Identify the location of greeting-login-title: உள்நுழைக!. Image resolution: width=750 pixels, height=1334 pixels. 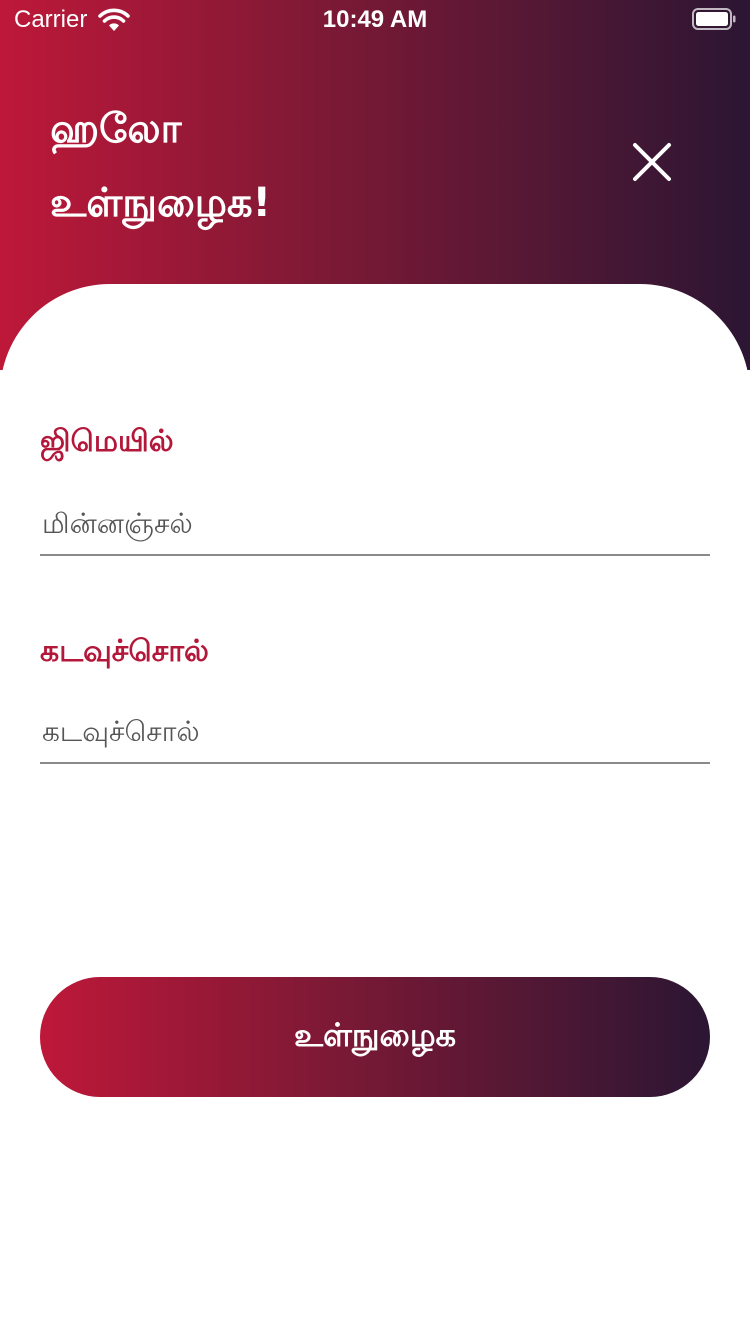
(160, 203).